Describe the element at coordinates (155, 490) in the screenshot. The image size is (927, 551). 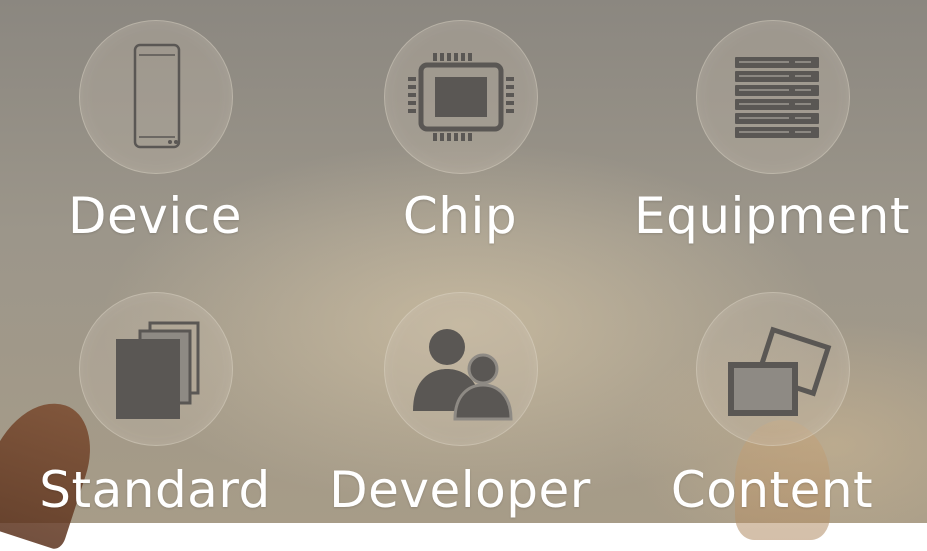
I see `category-label-standard: Standard` at that location.